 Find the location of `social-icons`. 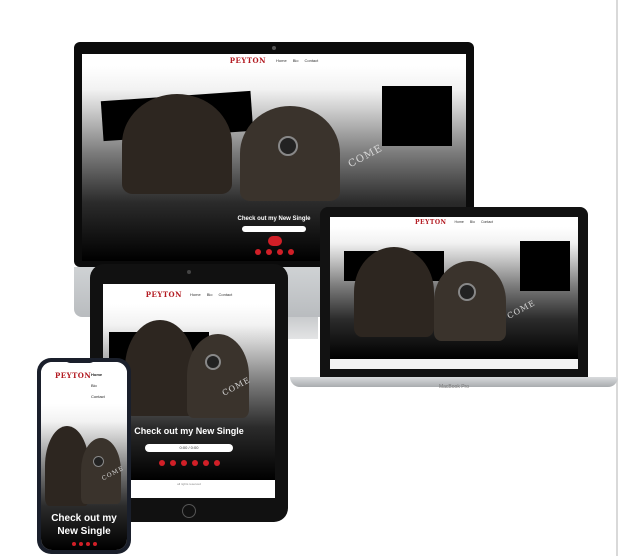

social-icons is located at coordinates (84, 544).